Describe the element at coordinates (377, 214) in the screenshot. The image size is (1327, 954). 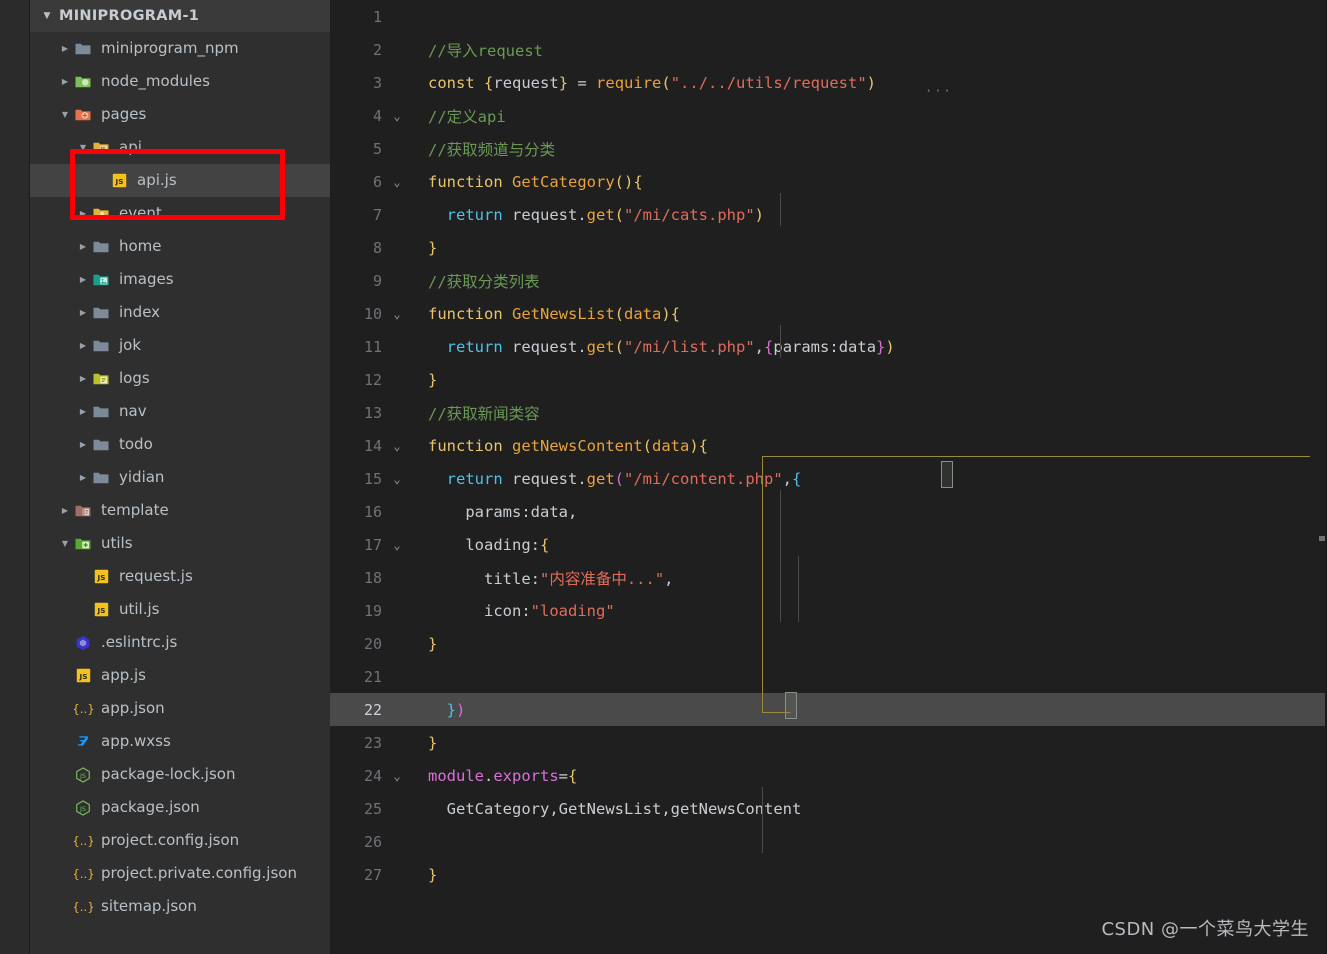
I see `line-number: 7` at that location.